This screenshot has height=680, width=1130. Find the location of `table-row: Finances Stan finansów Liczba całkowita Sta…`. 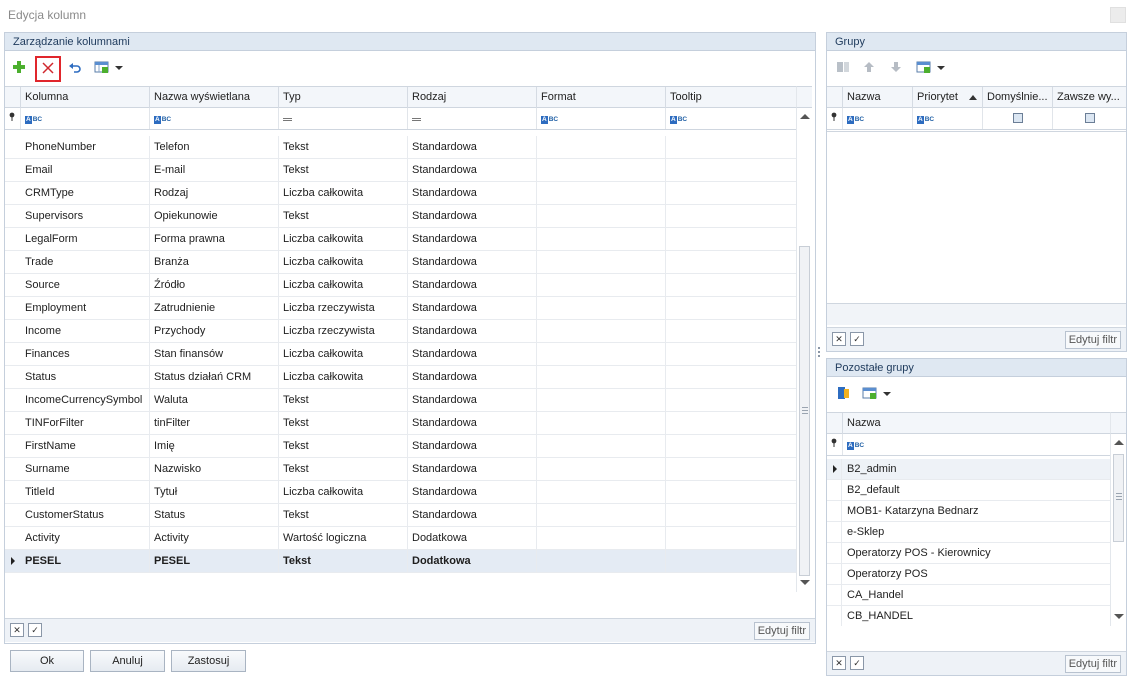

table-row: Finances Stan finansów Liczba całkowita Sta… is located at coordinates (400, 354).